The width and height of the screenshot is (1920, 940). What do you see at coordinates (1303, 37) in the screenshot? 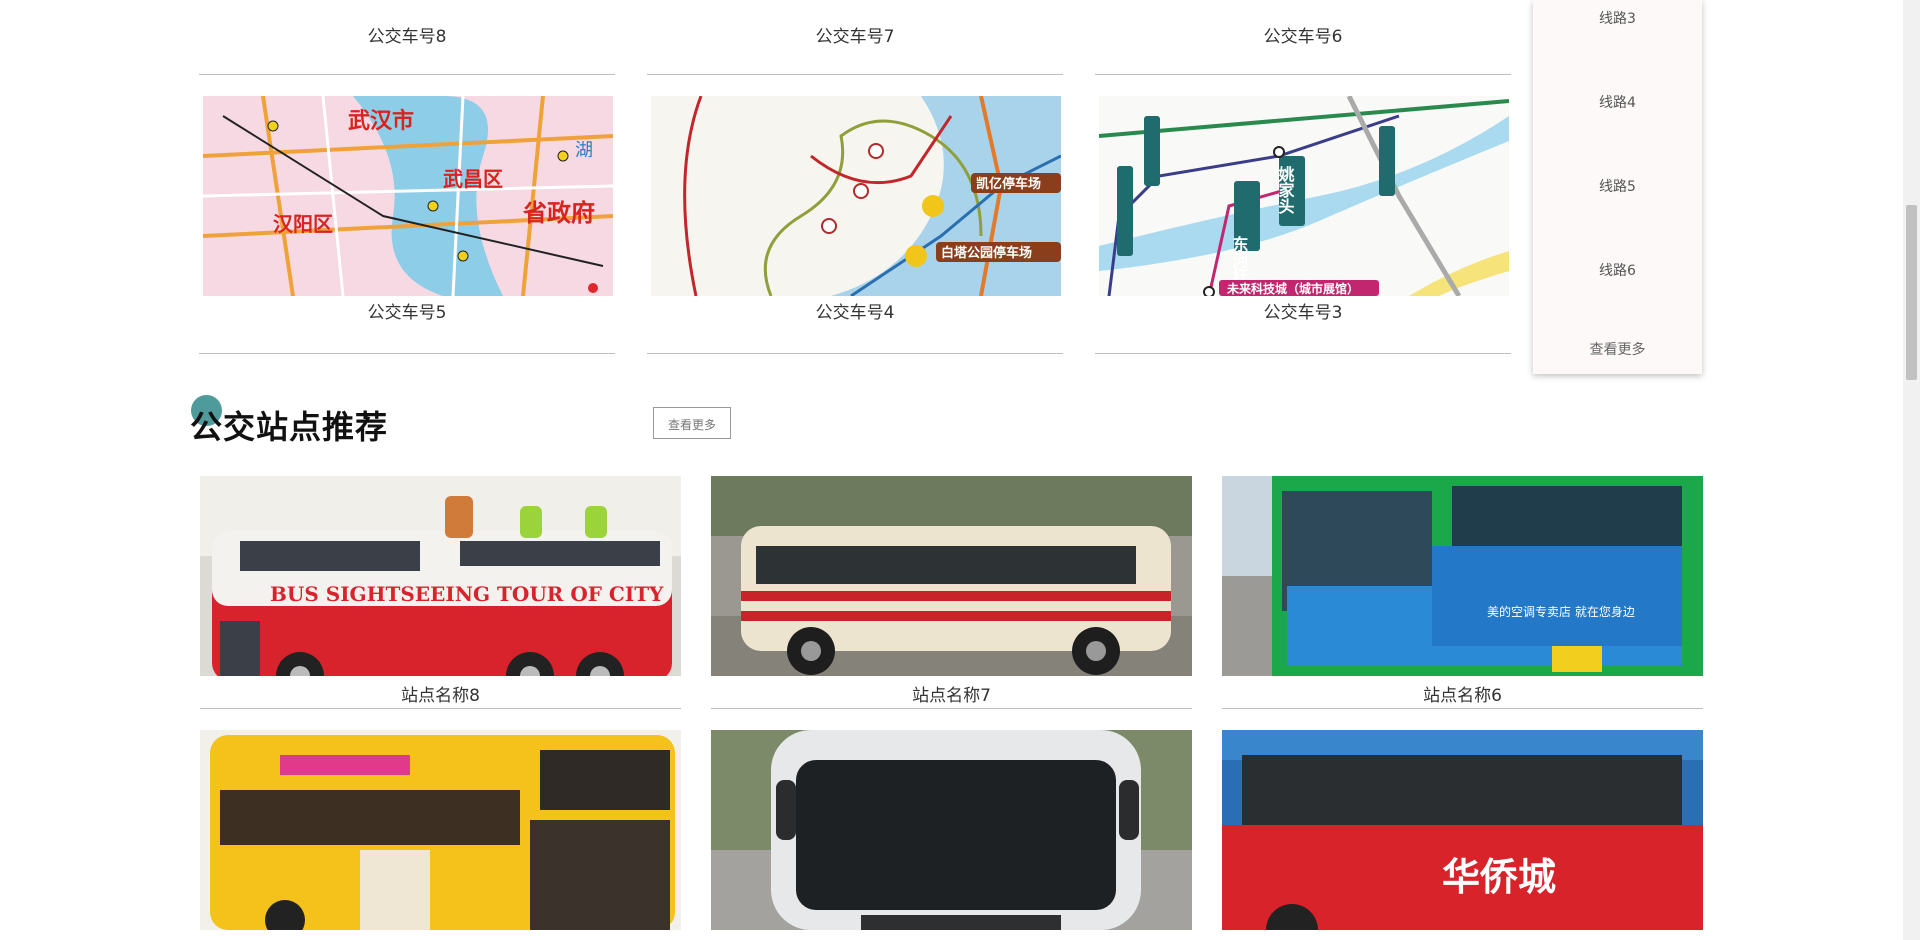
I see `route-caption: 公交车号6` at bounding box center [1303, 37].